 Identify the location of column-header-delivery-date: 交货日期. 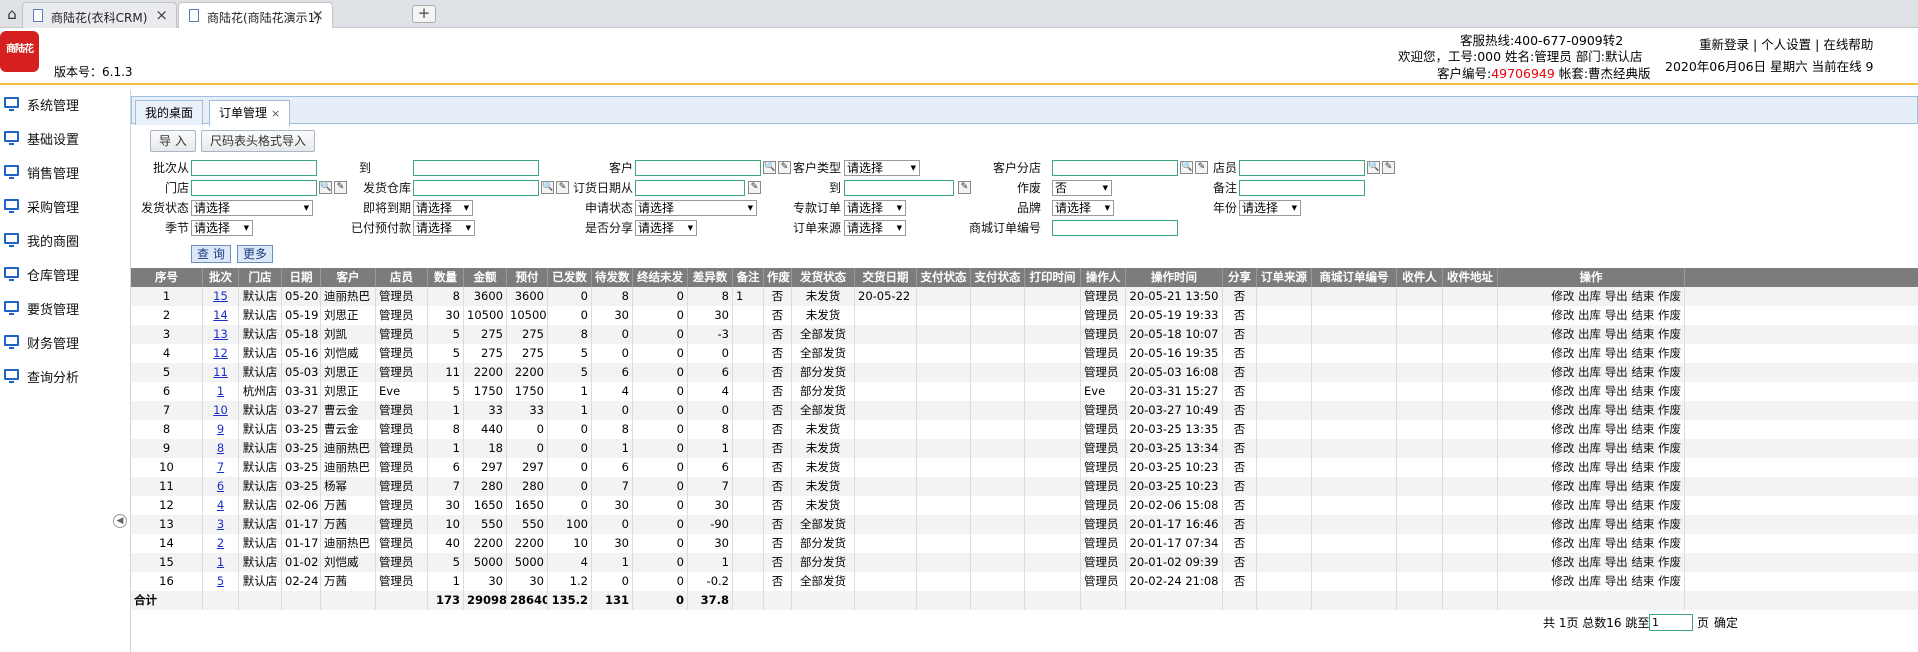
(886, 277).